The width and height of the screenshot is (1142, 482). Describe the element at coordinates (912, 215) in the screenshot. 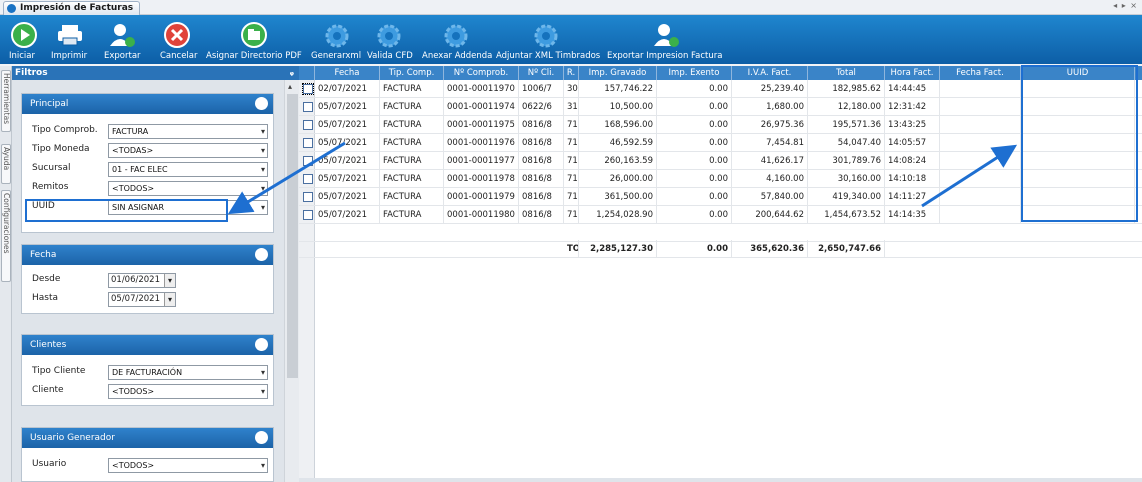

I see `cell-hora-fact: 14:14:35` at that location.